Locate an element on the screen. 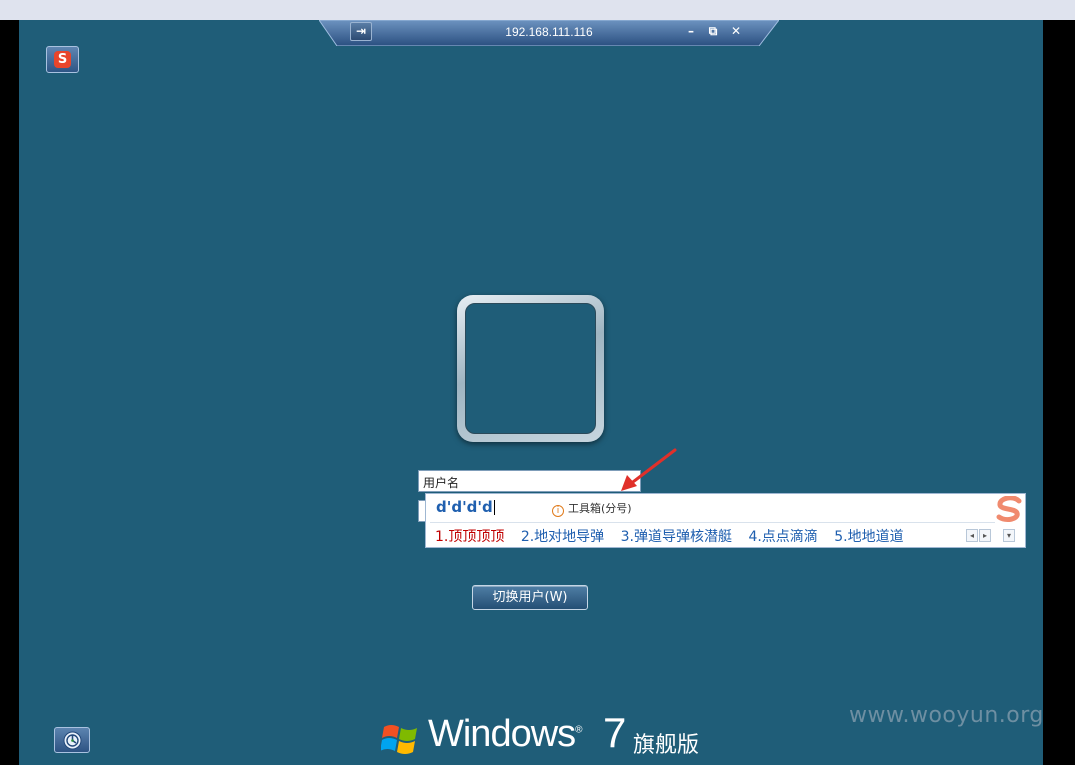 The height and width of the screenshot is (765, 1075). user-avatar-frame is located at coordinates (530, 368).